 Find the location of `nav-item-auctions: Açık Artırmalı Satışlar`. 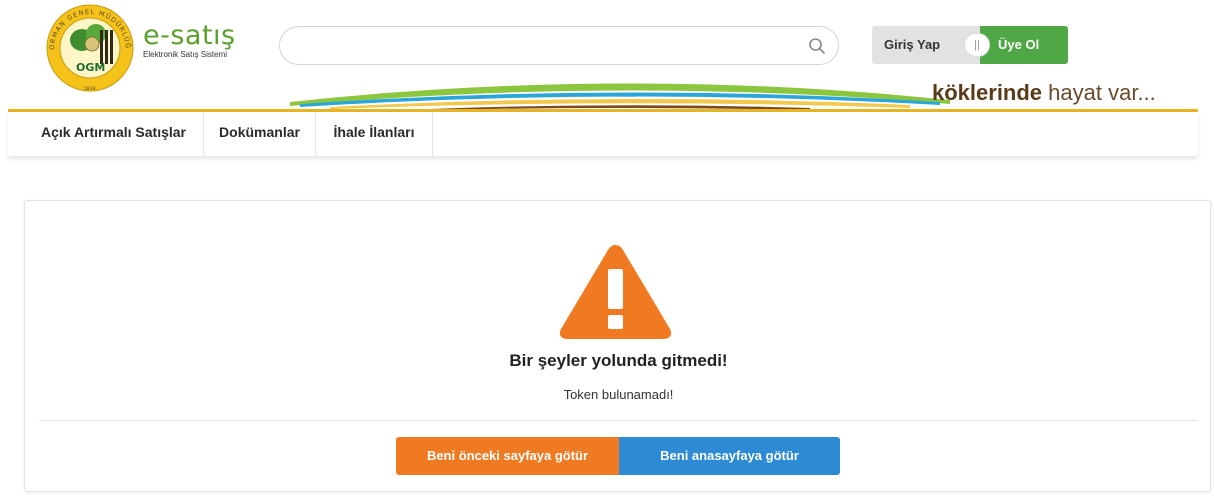

nav-item-auctions: Açık Artırmalı Satışlar is located at coordinates (114, 134).